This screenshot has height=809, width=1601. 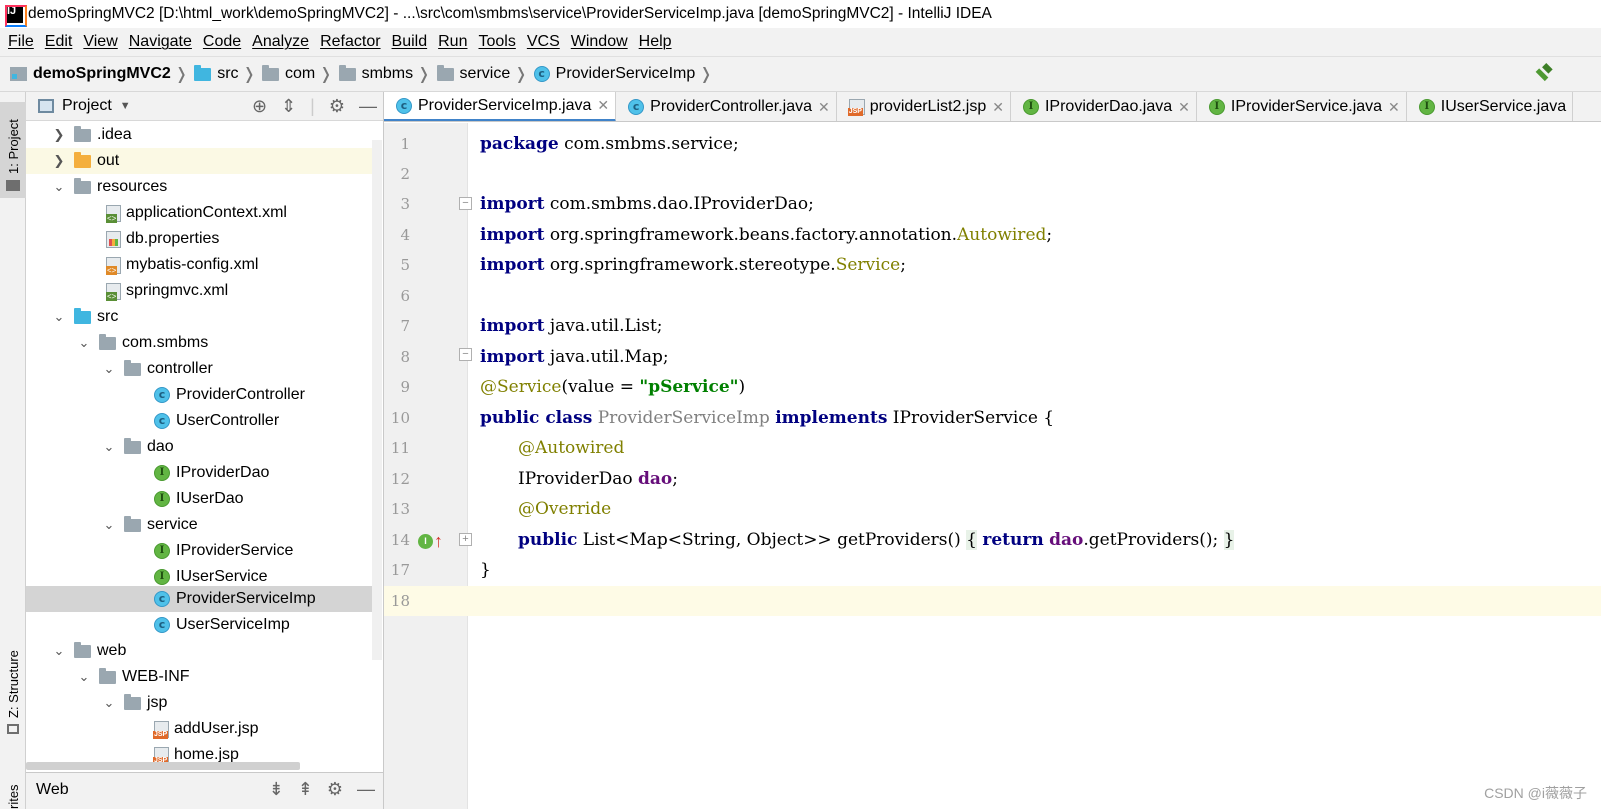 What do you see at coordinates (545, 42) in the screenshot?
I see `menu-vcs: VCS` at bounding box center [545, 42].